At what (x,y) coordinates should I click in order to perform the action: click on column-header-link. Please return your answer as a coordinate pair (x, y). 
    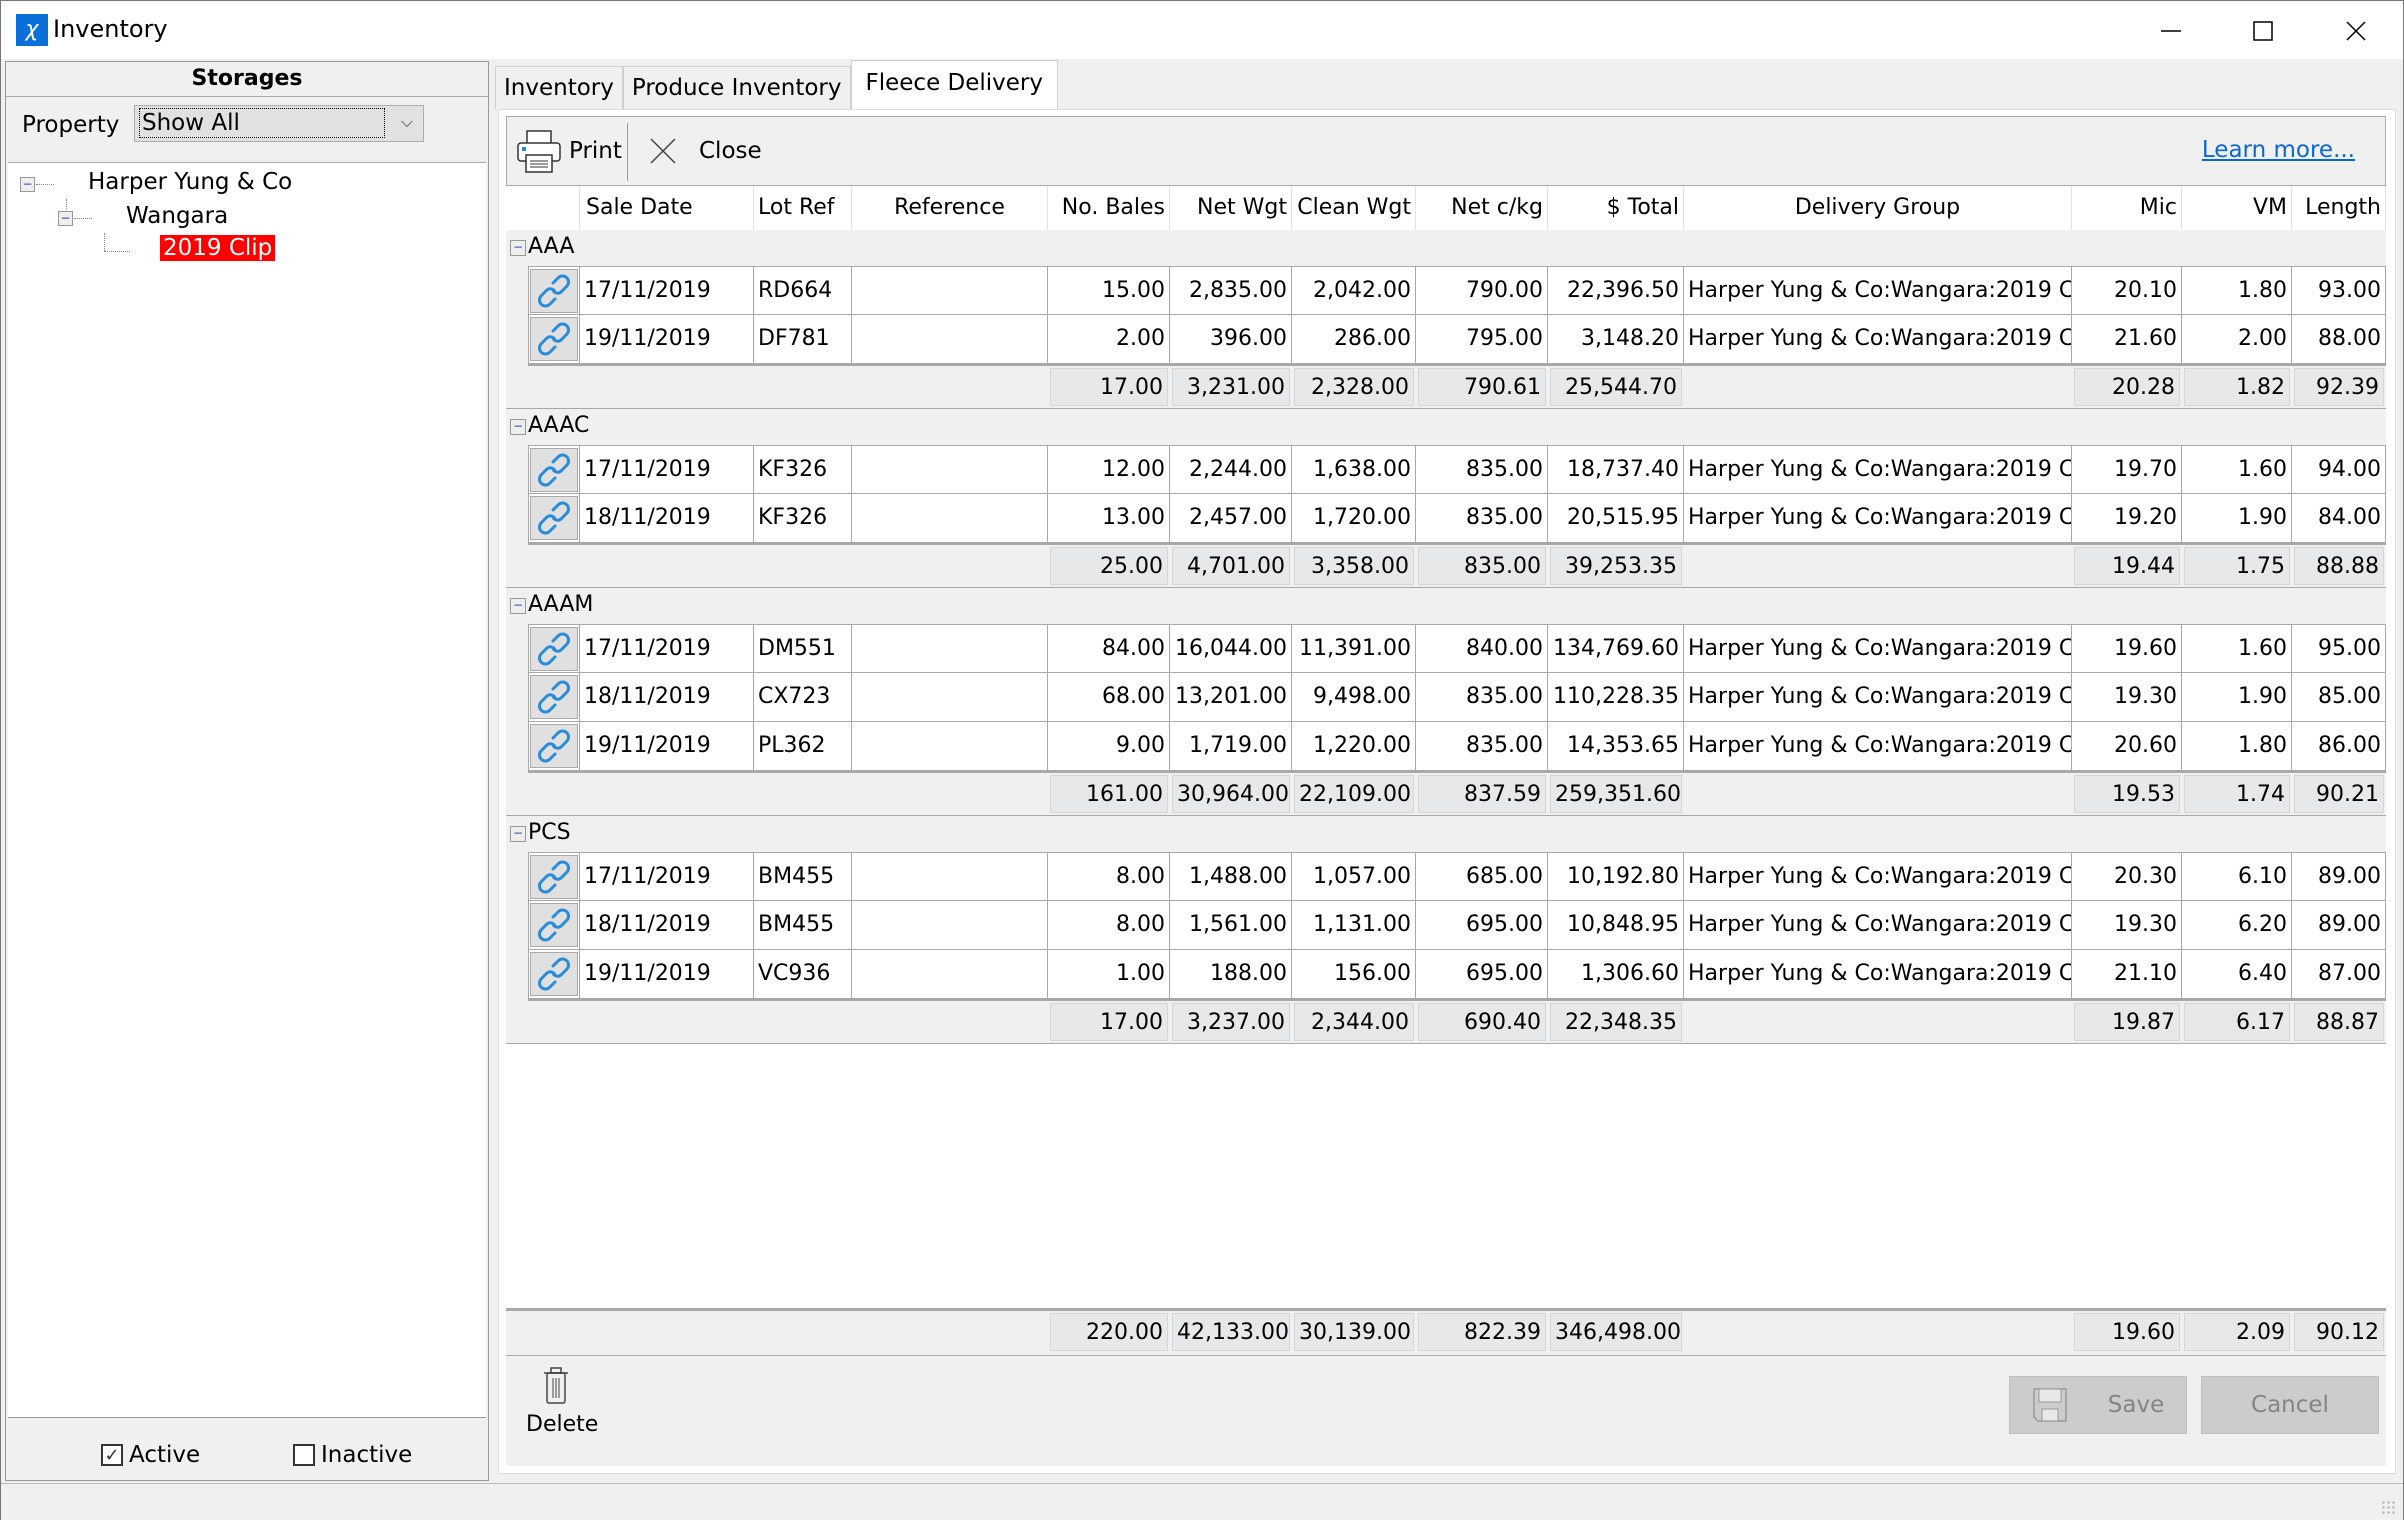
    Looking at the image, I should click on (543, 208).